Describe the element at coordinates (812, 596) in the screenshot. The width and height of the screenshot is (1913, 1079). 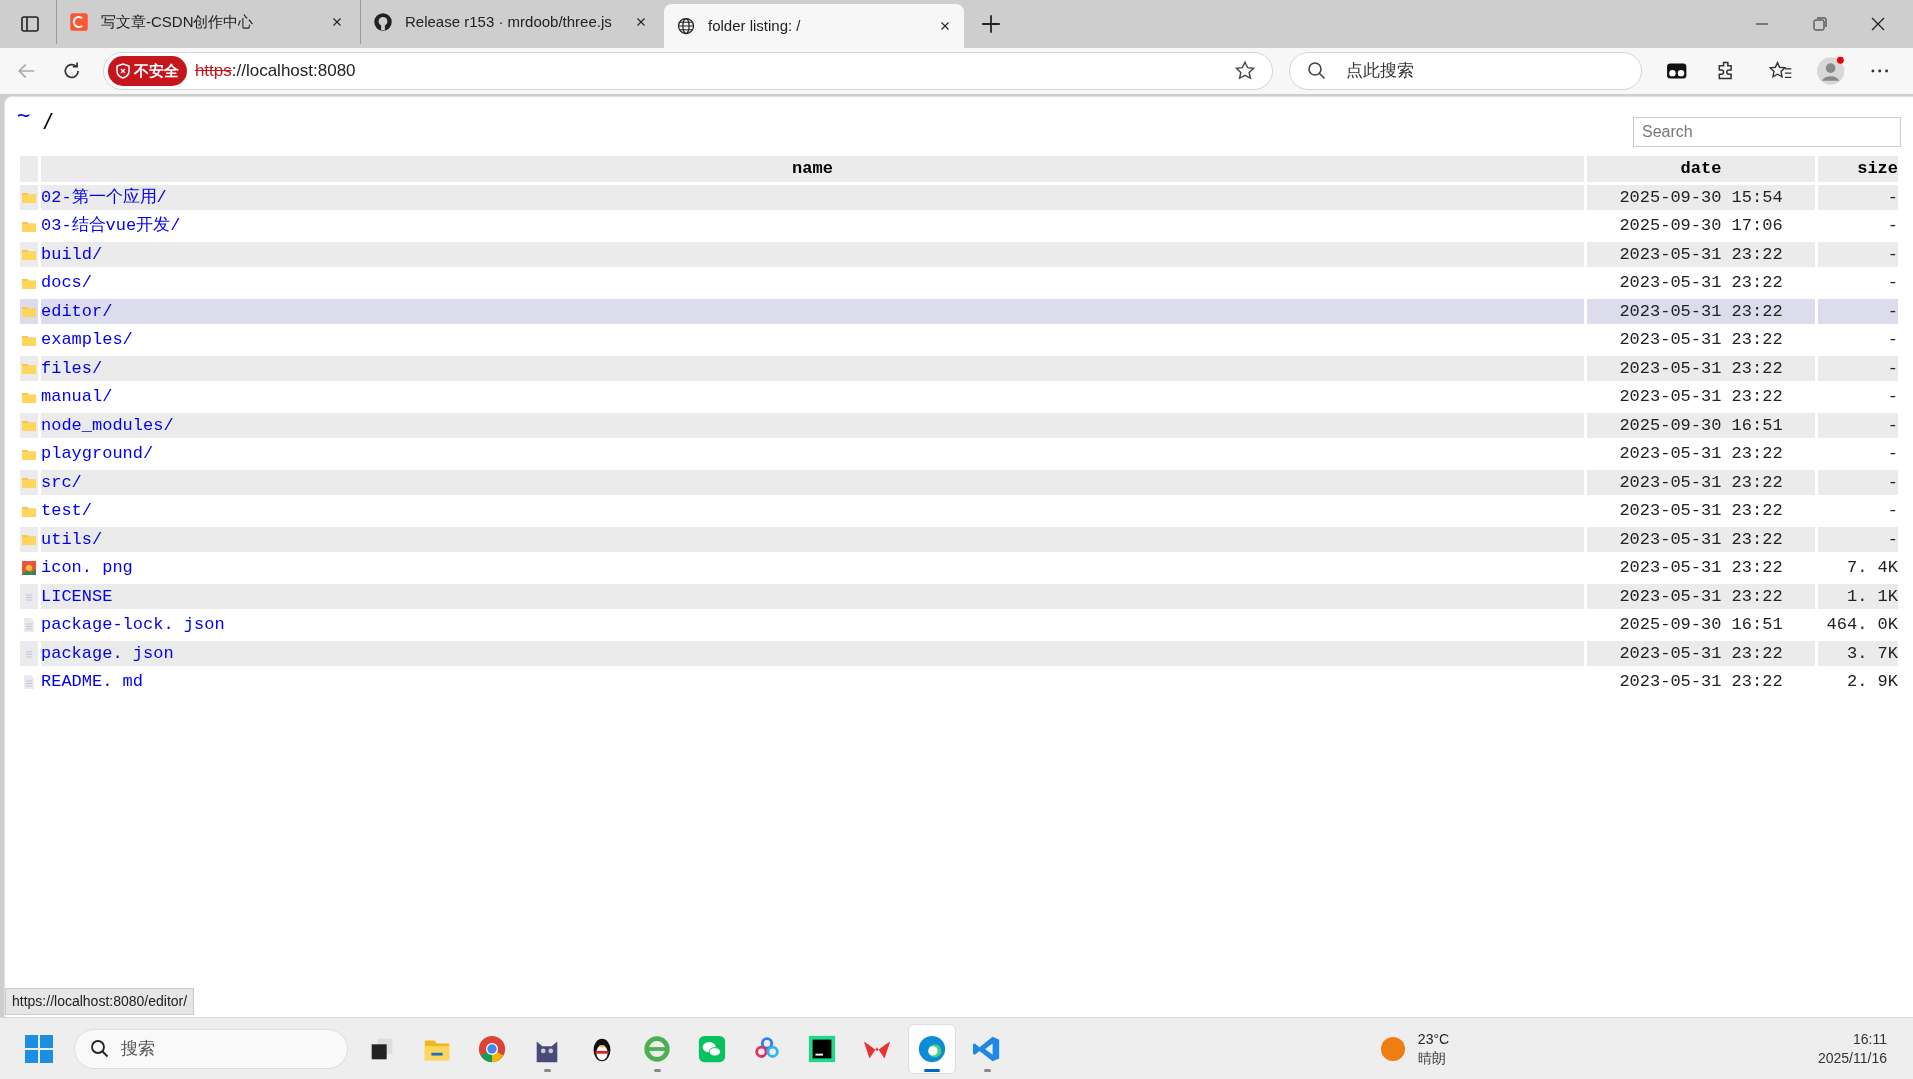
I see `file-link: LICENSE` at that location.